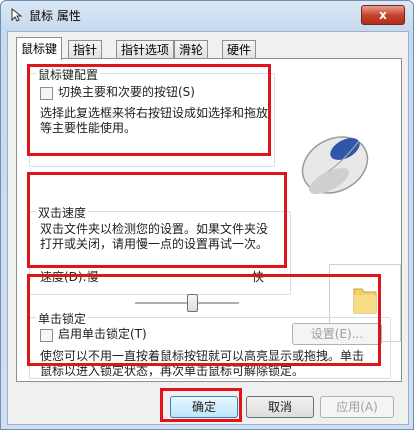 Image resolution: width=414 pixels, height=430 pixels. I want to click on speed-slow-label: 速度(D):慢, so click(69, 277).